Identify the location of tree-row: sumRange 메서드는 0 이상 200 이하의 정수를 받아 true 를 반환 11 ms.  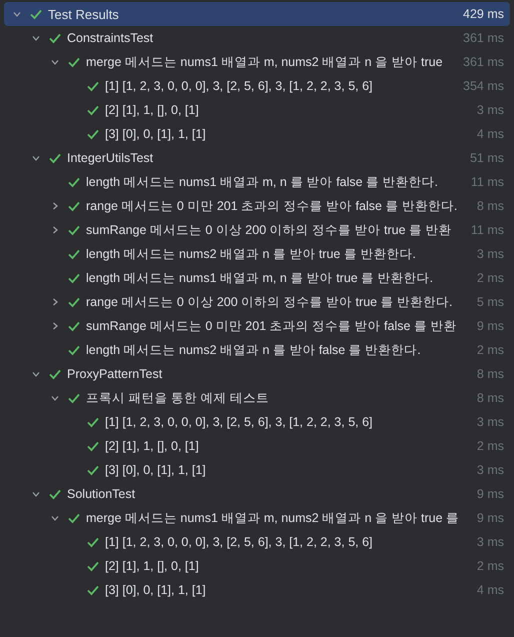
(257, 230).